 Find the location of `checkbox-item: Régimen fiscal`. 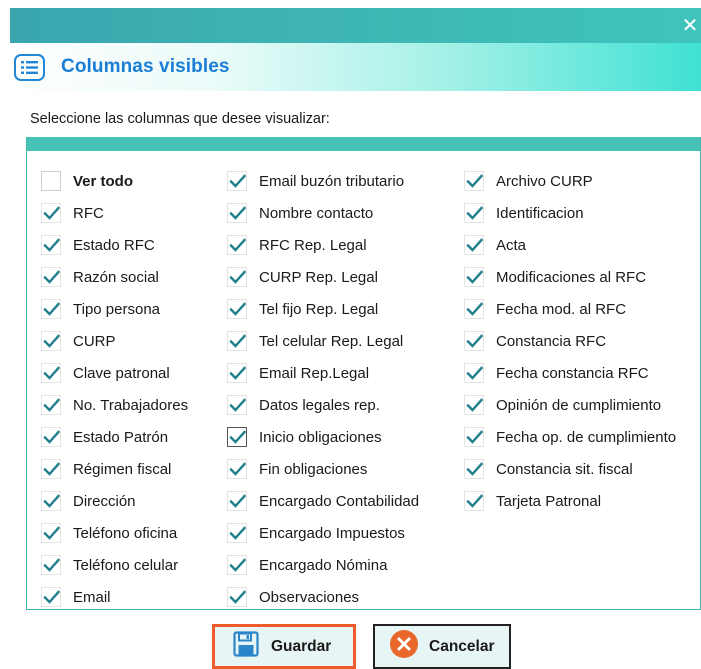

checkbox-item: Régimen fiscal is located at coordinates (114, 469).